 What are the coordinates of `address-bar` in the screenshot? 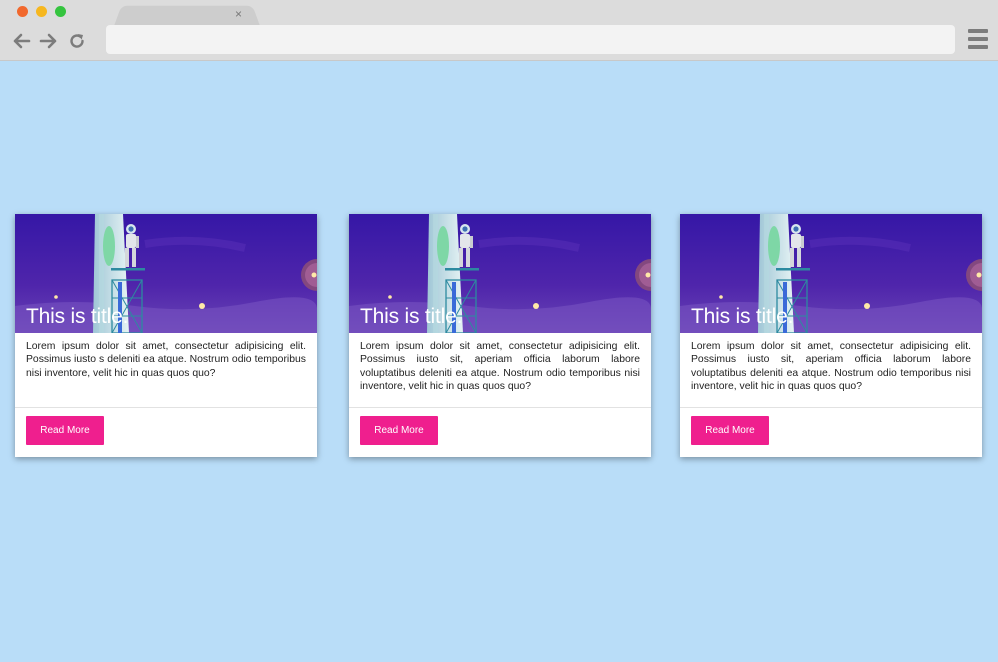 It's located at (530, 39).